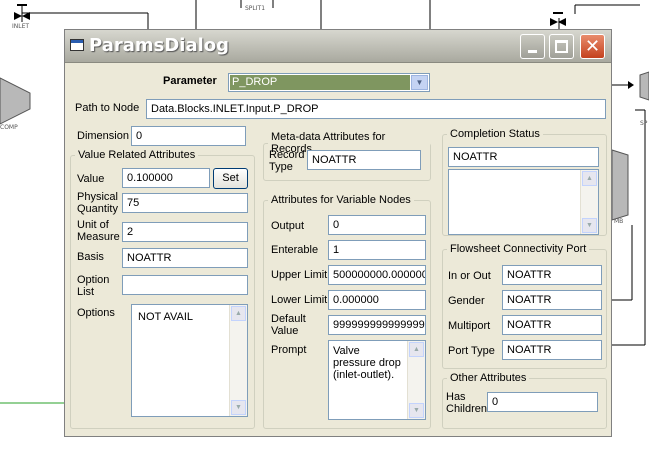  What do you see at coordinates (341, 200) in the screenshot?
I see `variable-node-attributes-legend: Attributes for Variable Nodes` at bounding box center [341, 200].